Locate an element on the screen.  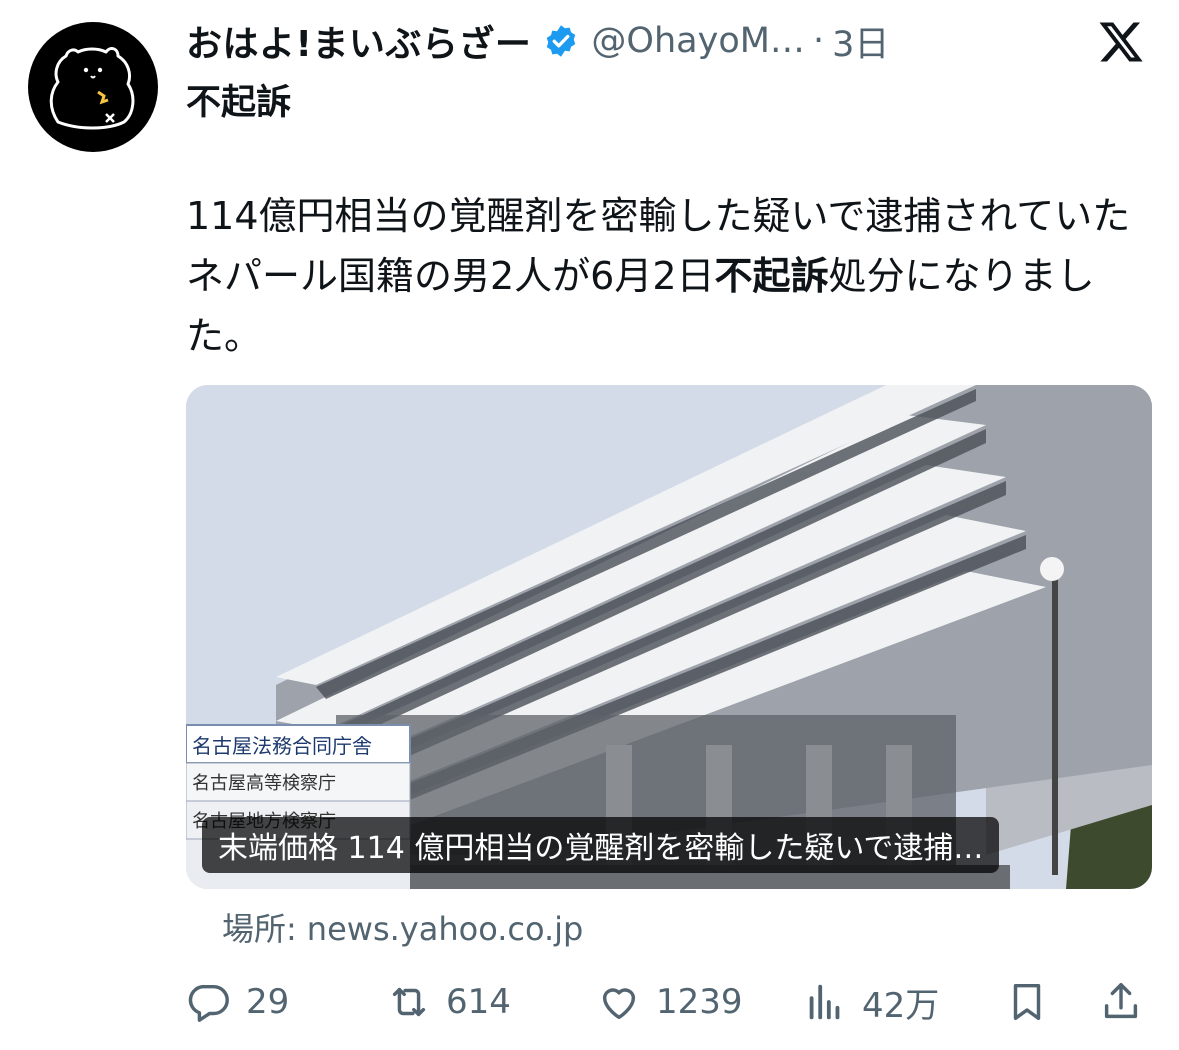
avatar-image is located at coordinates (92, 88).